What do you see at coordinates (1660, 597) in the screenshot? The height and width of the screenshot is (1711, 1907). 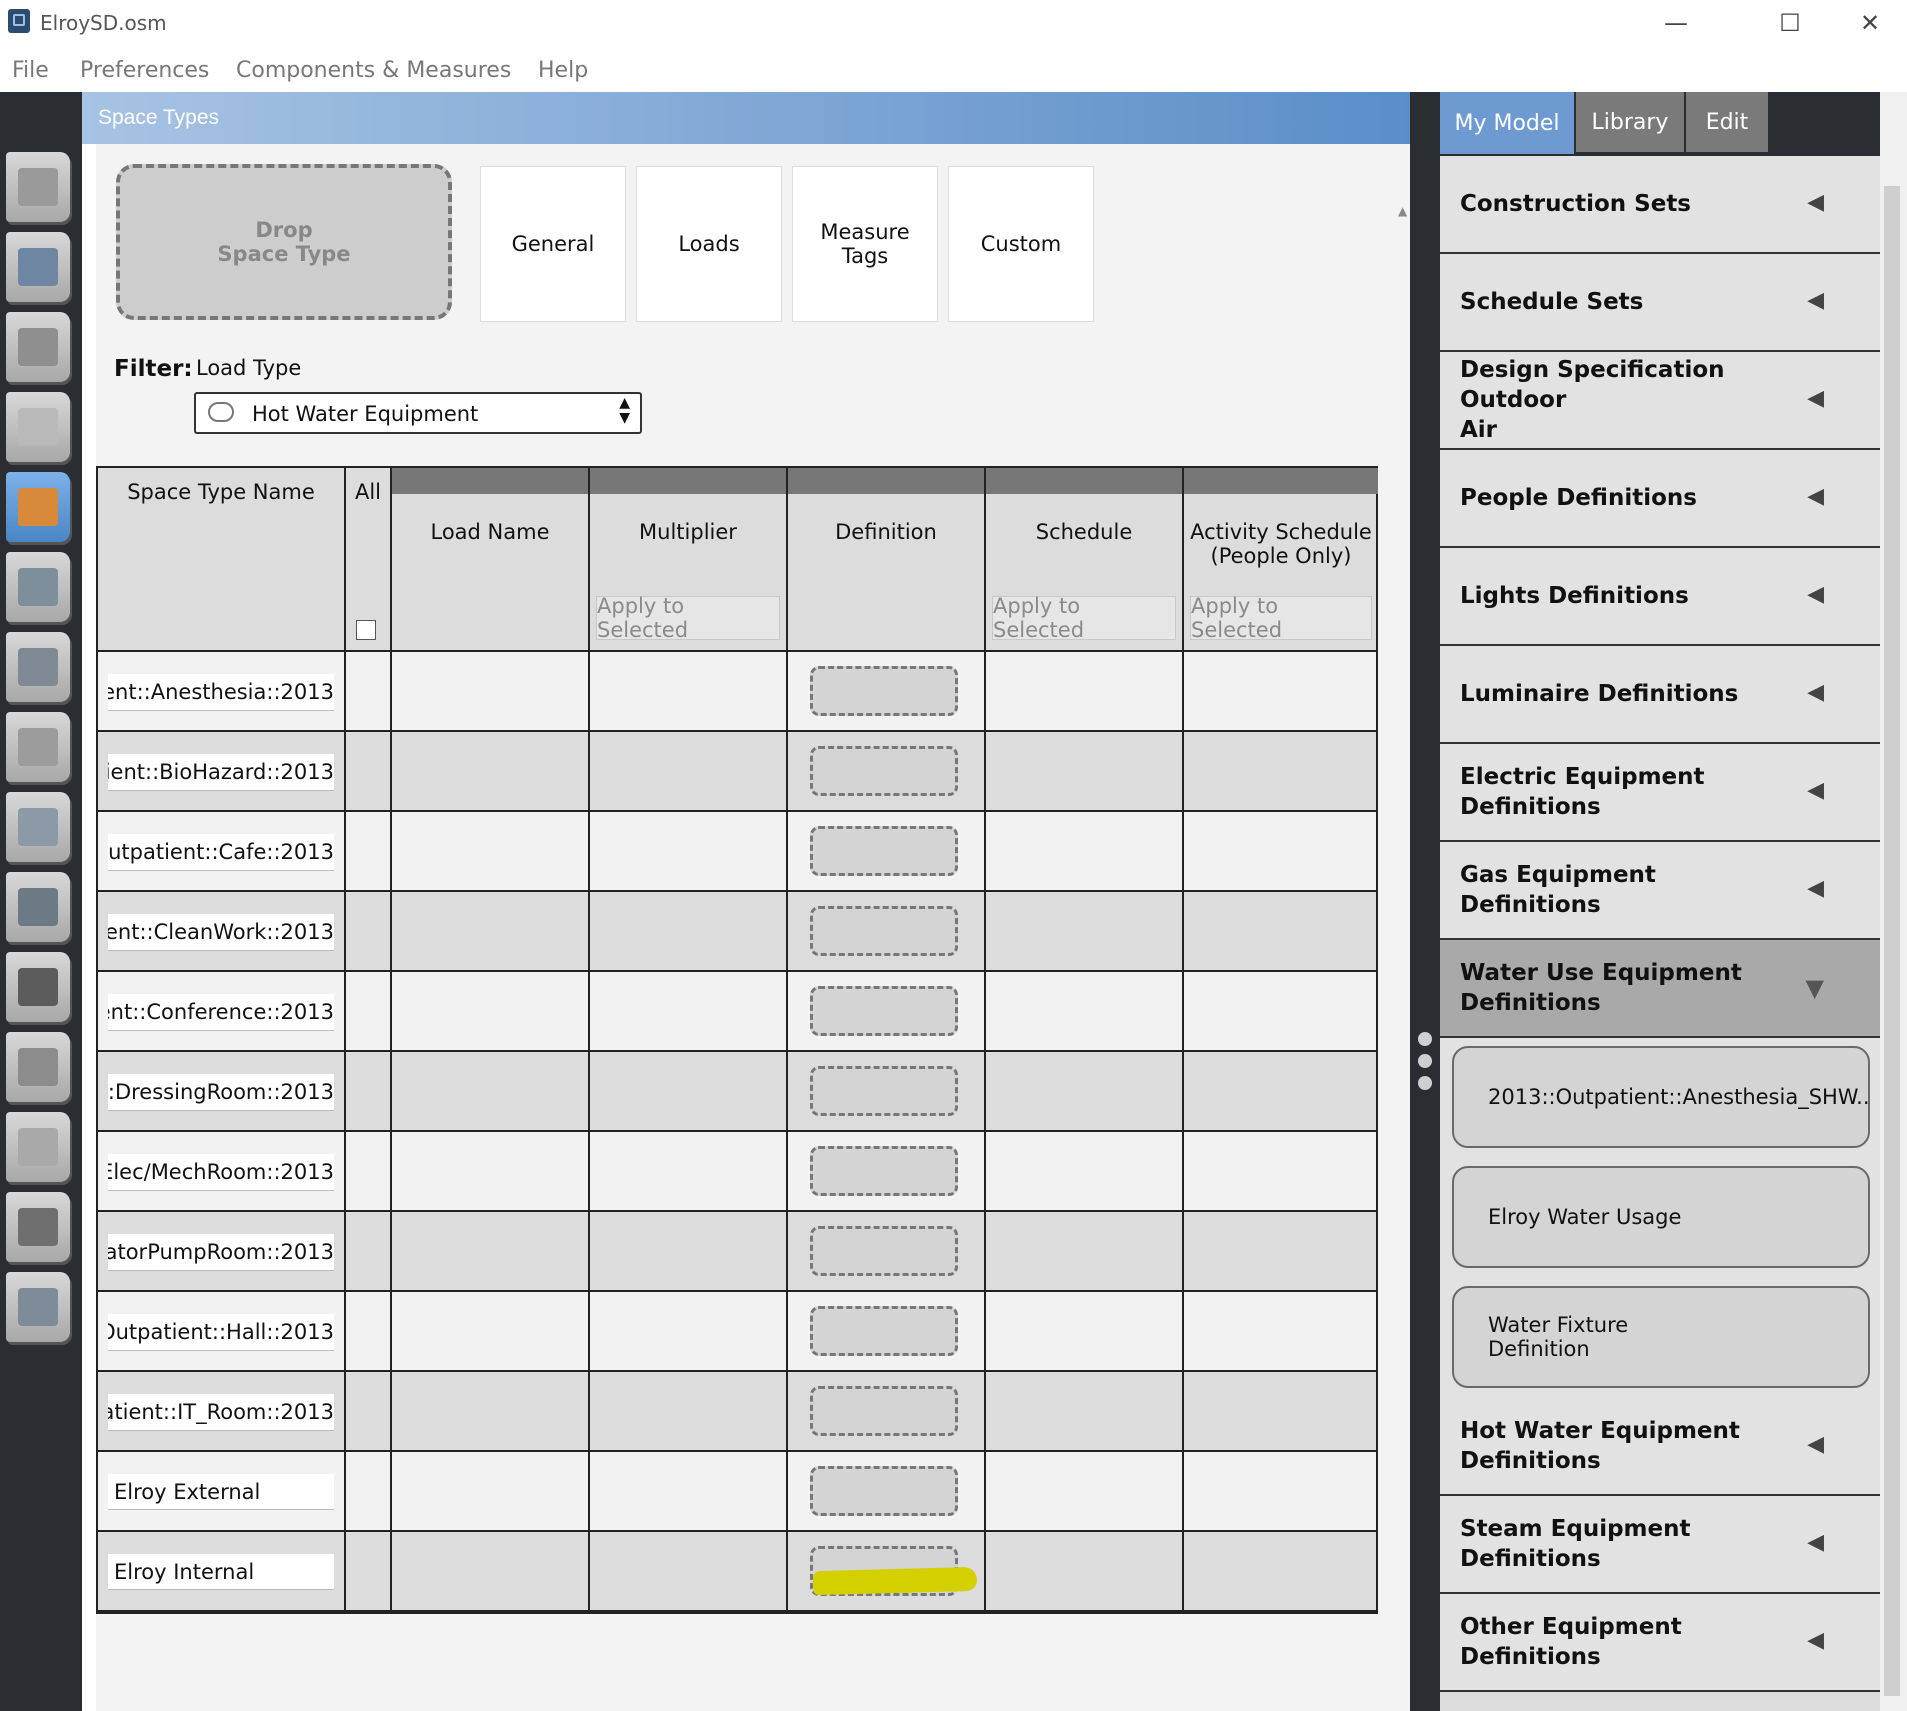 I see `category-header: Lights Definitions ◀` at bounding box center [1660, 597].